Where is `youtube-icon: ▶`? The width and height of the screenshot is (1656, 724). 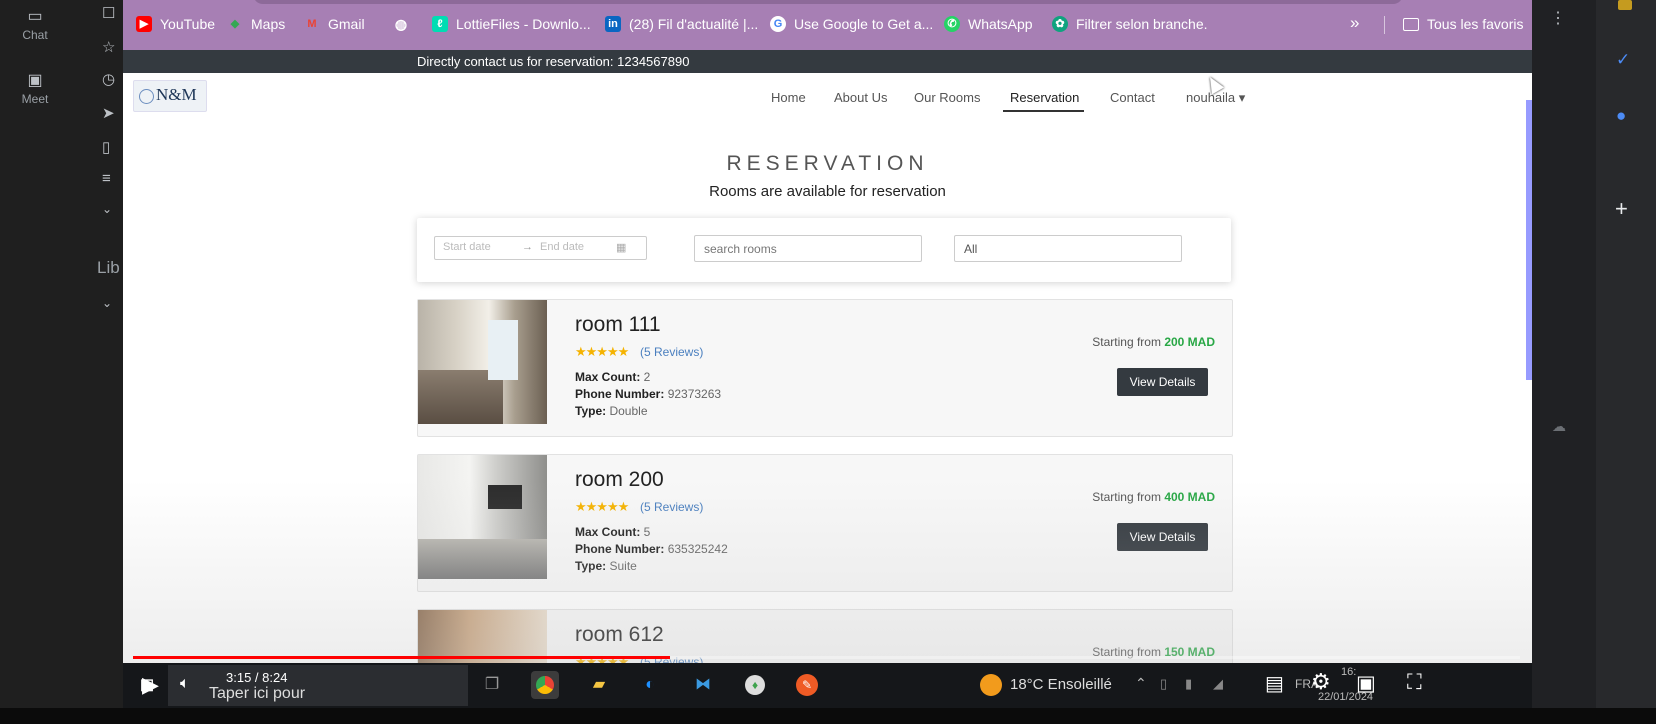
youtube-icon: ▶ is located at coordinates (144, 24).